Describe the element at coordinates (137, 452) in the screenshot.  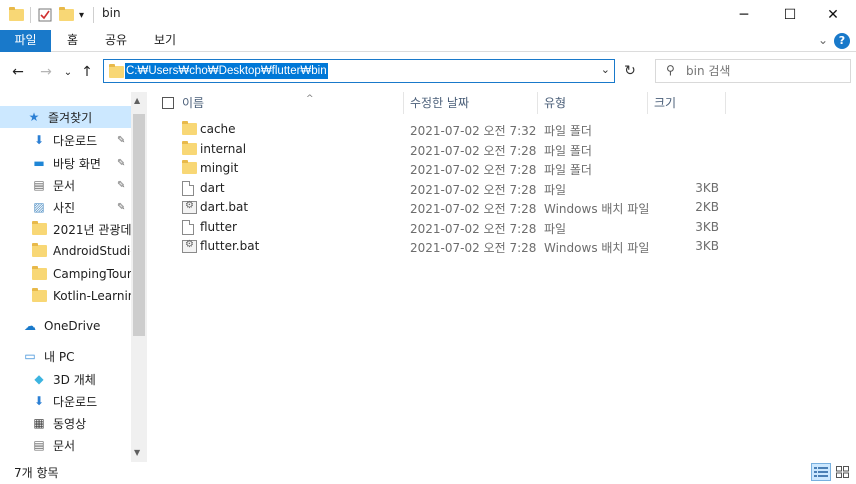
I see `scroll-down-icon: ▼` at that location.